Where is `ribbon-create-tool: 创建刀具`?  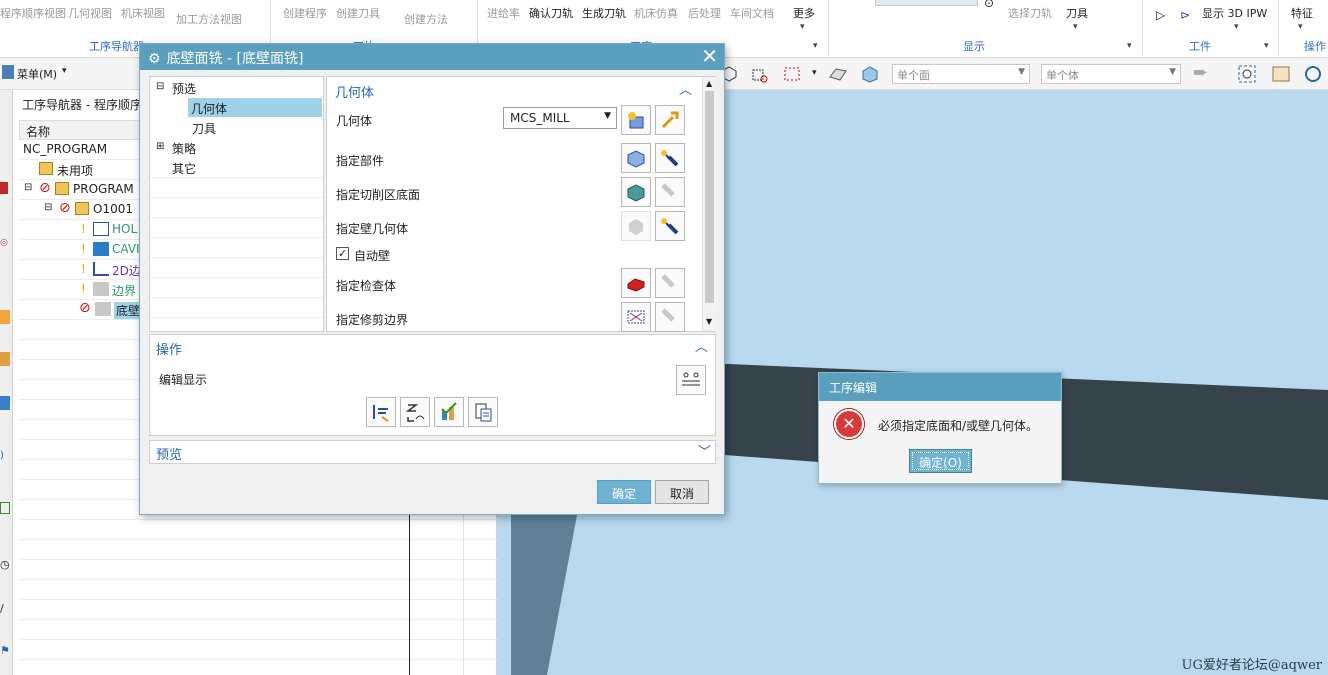
ribbon-create-tool: 创建刀具 is located at coordinates (358, 13).